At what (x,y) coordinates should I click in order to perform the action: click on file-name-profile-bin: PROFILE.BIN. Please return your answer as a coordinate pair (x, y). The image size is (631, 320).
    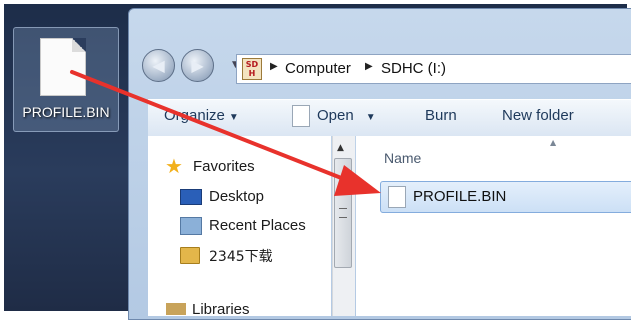
    Looking at the image, I should click on (459, 196).